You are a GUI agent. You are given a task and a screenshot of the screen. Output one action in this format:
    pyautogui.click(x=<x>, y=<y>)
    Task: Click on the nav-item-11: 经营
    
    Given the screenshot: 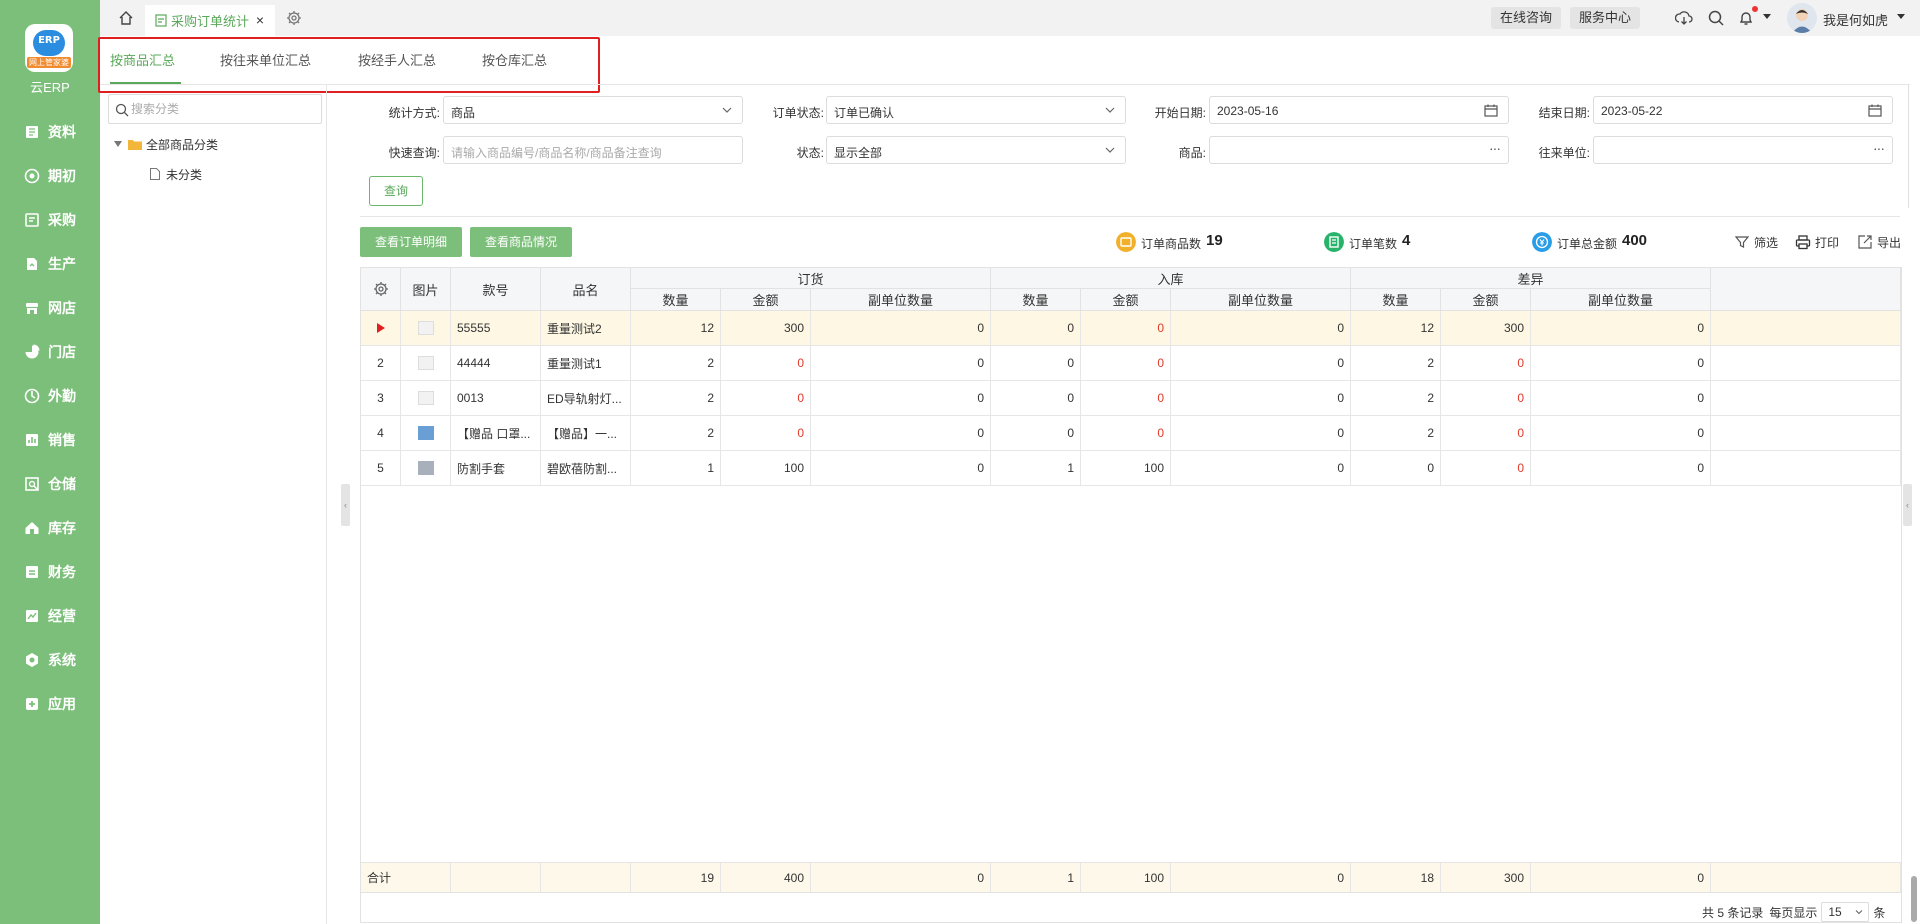 What is the action you would take?
    pyautogui.click(x=50, y=616)
    